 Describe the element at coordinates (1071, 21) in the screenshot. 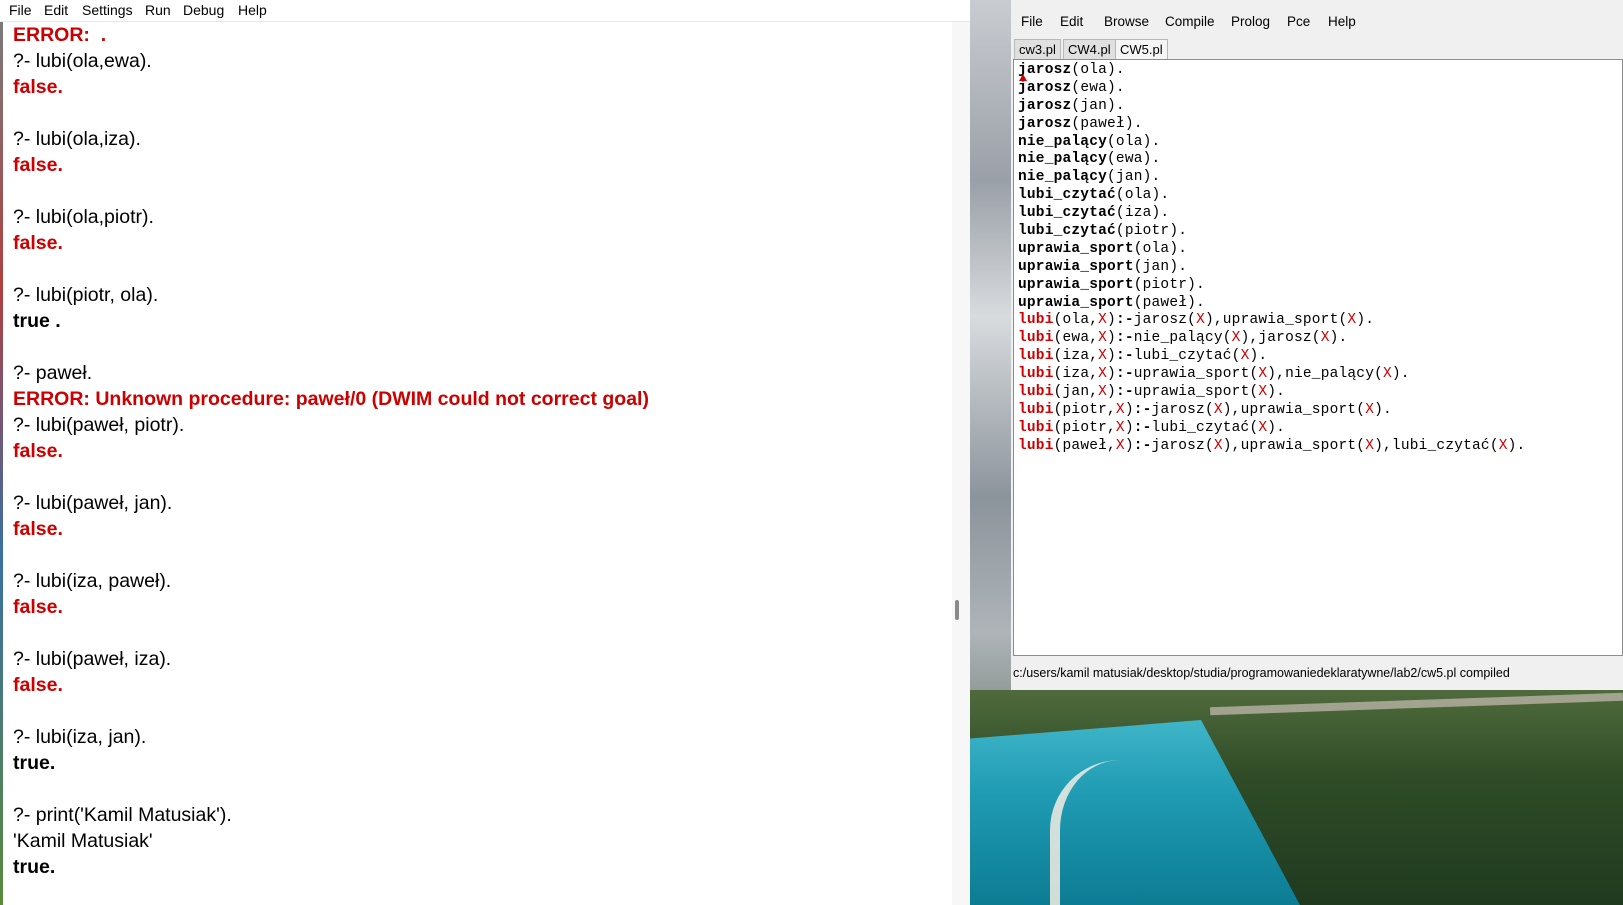

I see `editor-menu-edit: Edit` at that location.